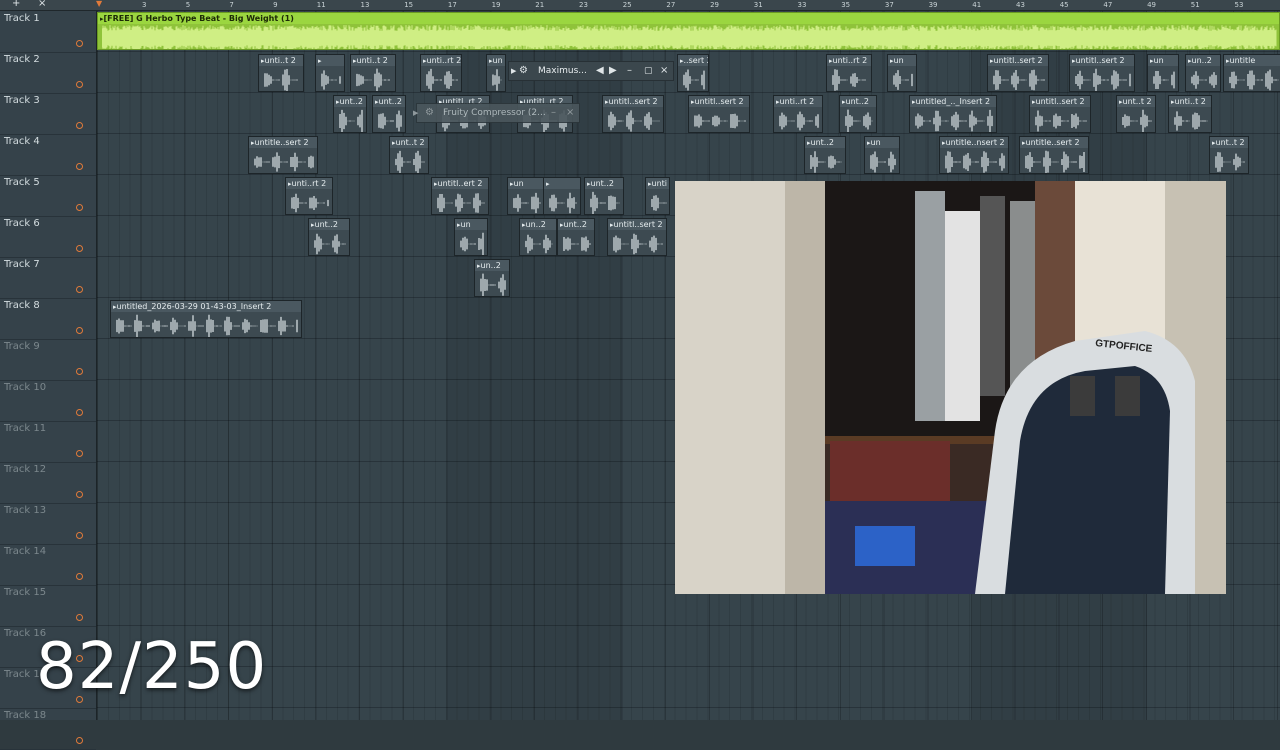 The width and height of the screenshot is (1280, 750). Describe the element at coordinates (496, 113) in the screenshot. I see `fruity-compressor-floating-window: ▶ ⚙ Fruity Compressor (2... – ×` at that location.